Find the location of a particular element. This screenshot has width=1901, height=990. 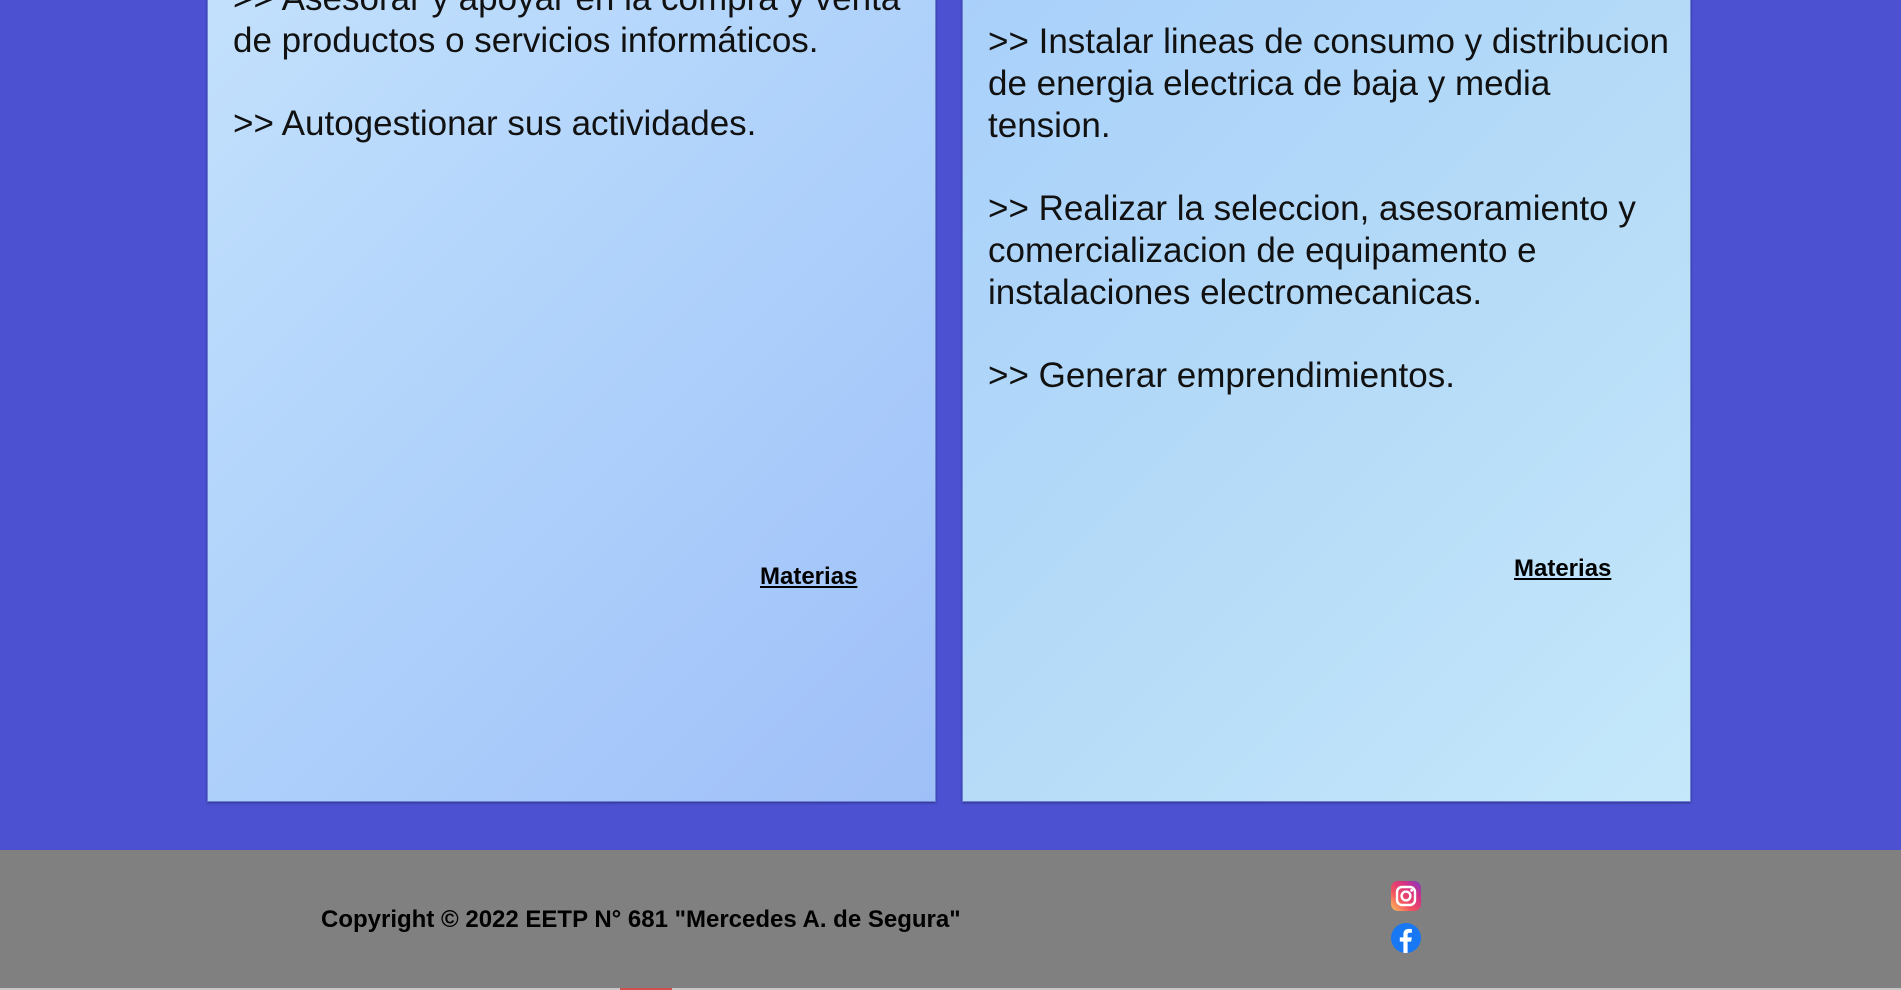

card-paragraph: >> Autogestionar sus actividades. is located at coordinates (495, 123).